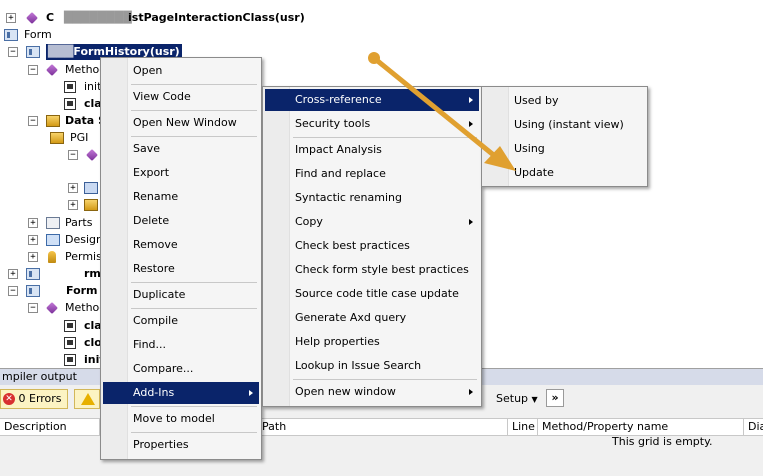  Describe the element at coordinates (372, 222) in the screenshot. I see `menu-item-copy: Copy` at that location.